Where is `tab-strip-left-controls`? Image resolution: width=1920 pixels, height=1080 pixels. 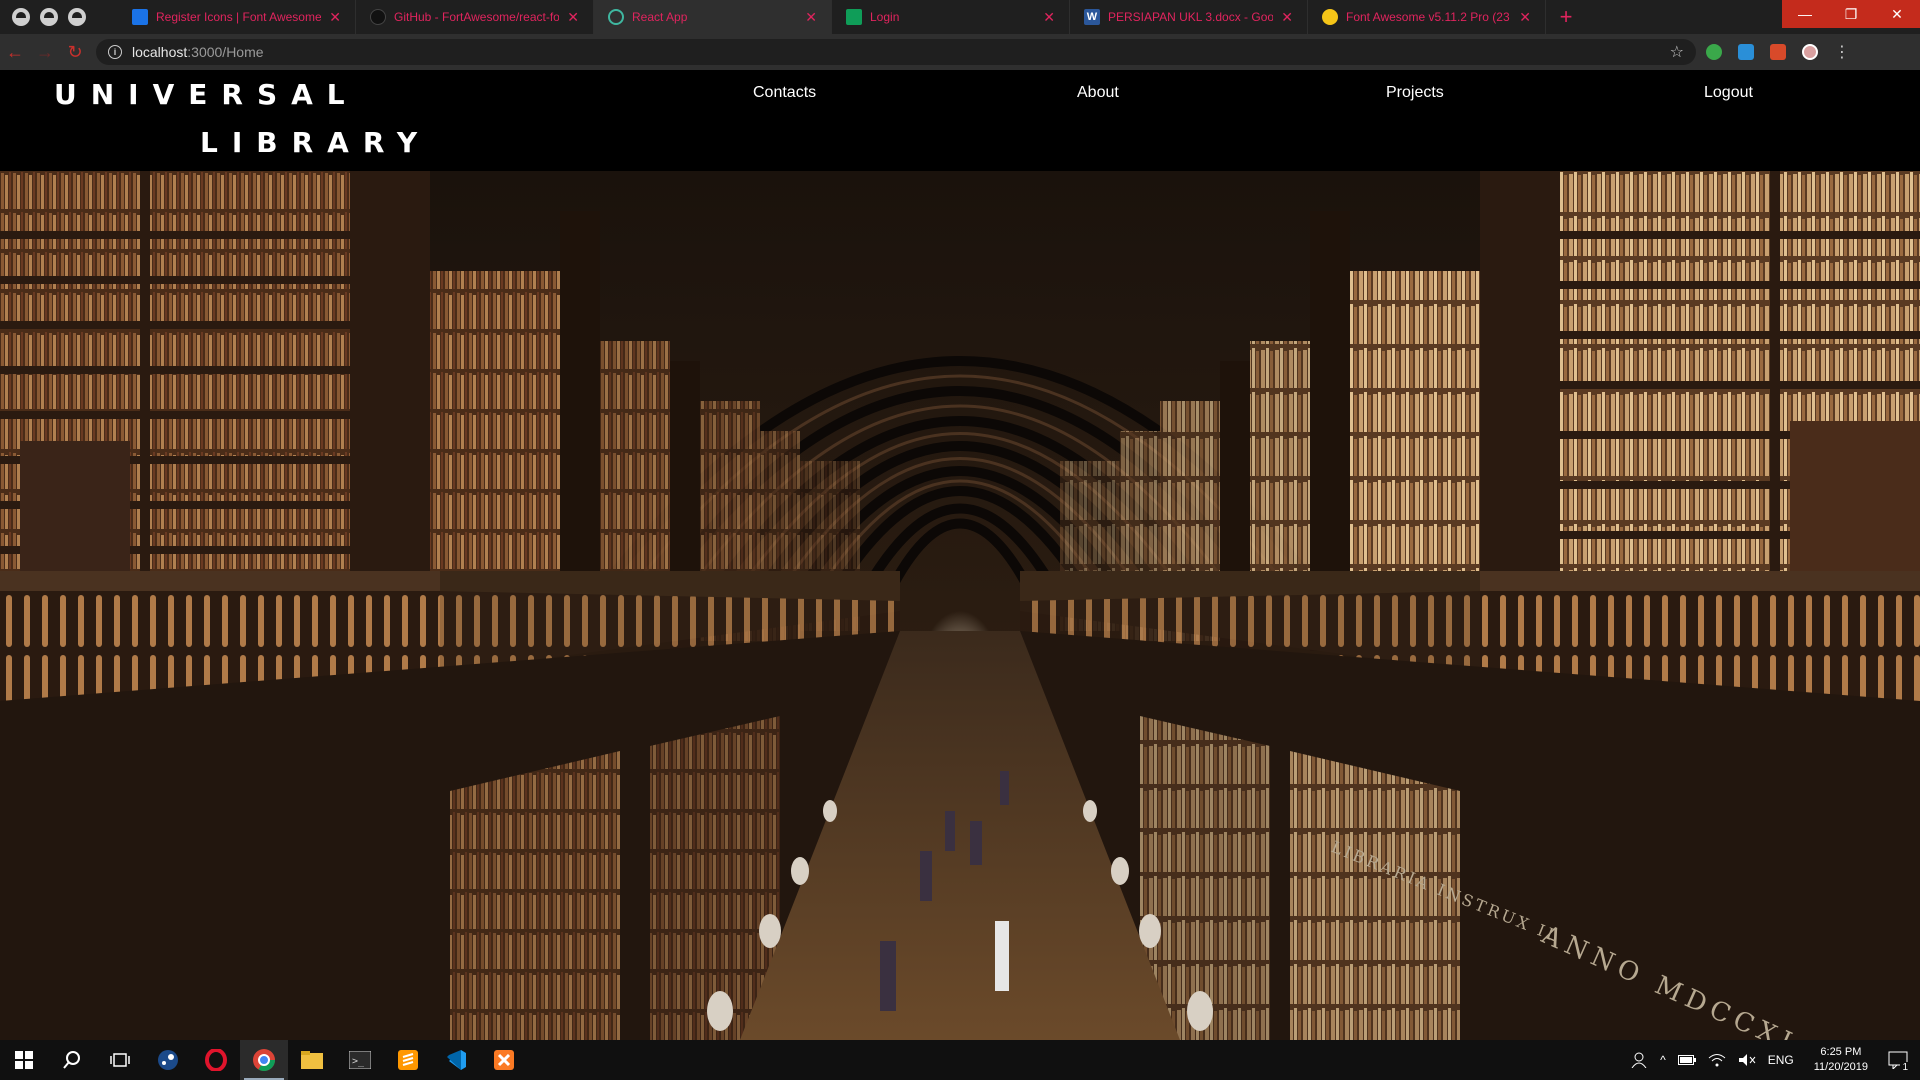
tab-strip-left-controls is located at coordinates (59, 17).